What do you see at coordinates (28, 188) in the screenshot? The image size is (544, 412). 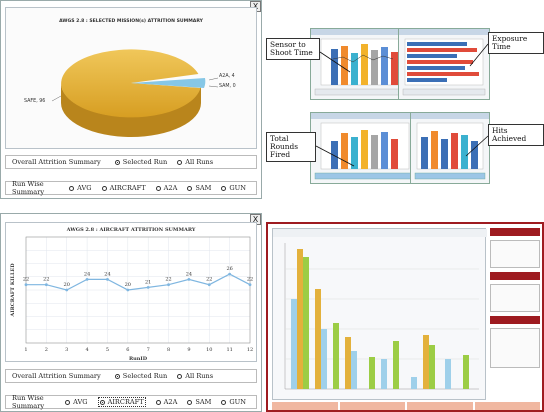 I see `runwise-summary-label: Run Wise Summary` at bounding box center [28, 188].